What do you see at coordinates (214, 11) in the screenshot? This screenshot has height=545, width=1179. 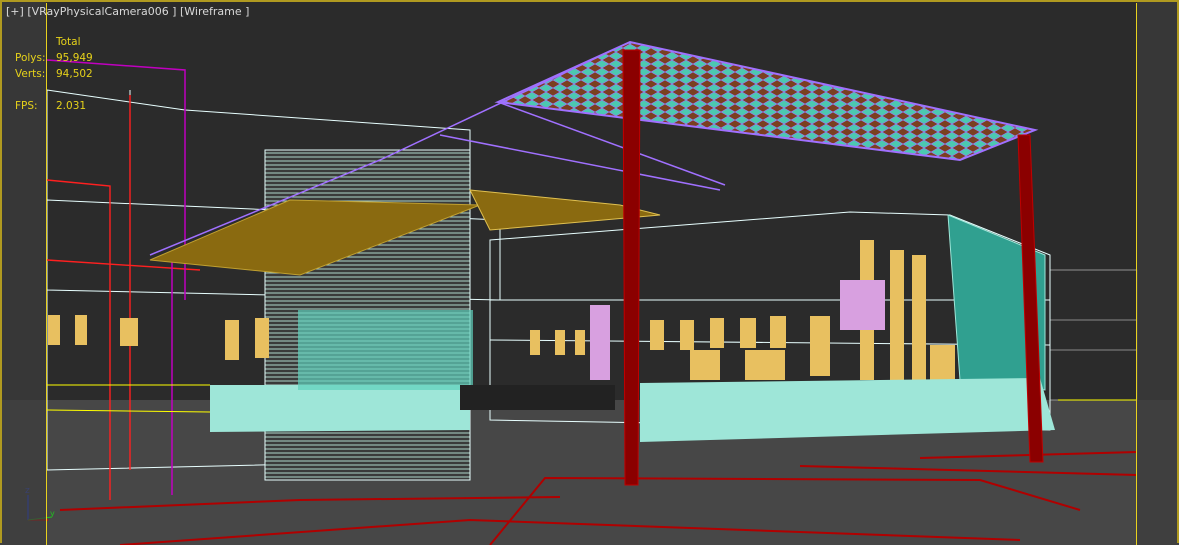 I see `viewport-shading-menu: [Wireframe ]` at bounding box center [214, 11].